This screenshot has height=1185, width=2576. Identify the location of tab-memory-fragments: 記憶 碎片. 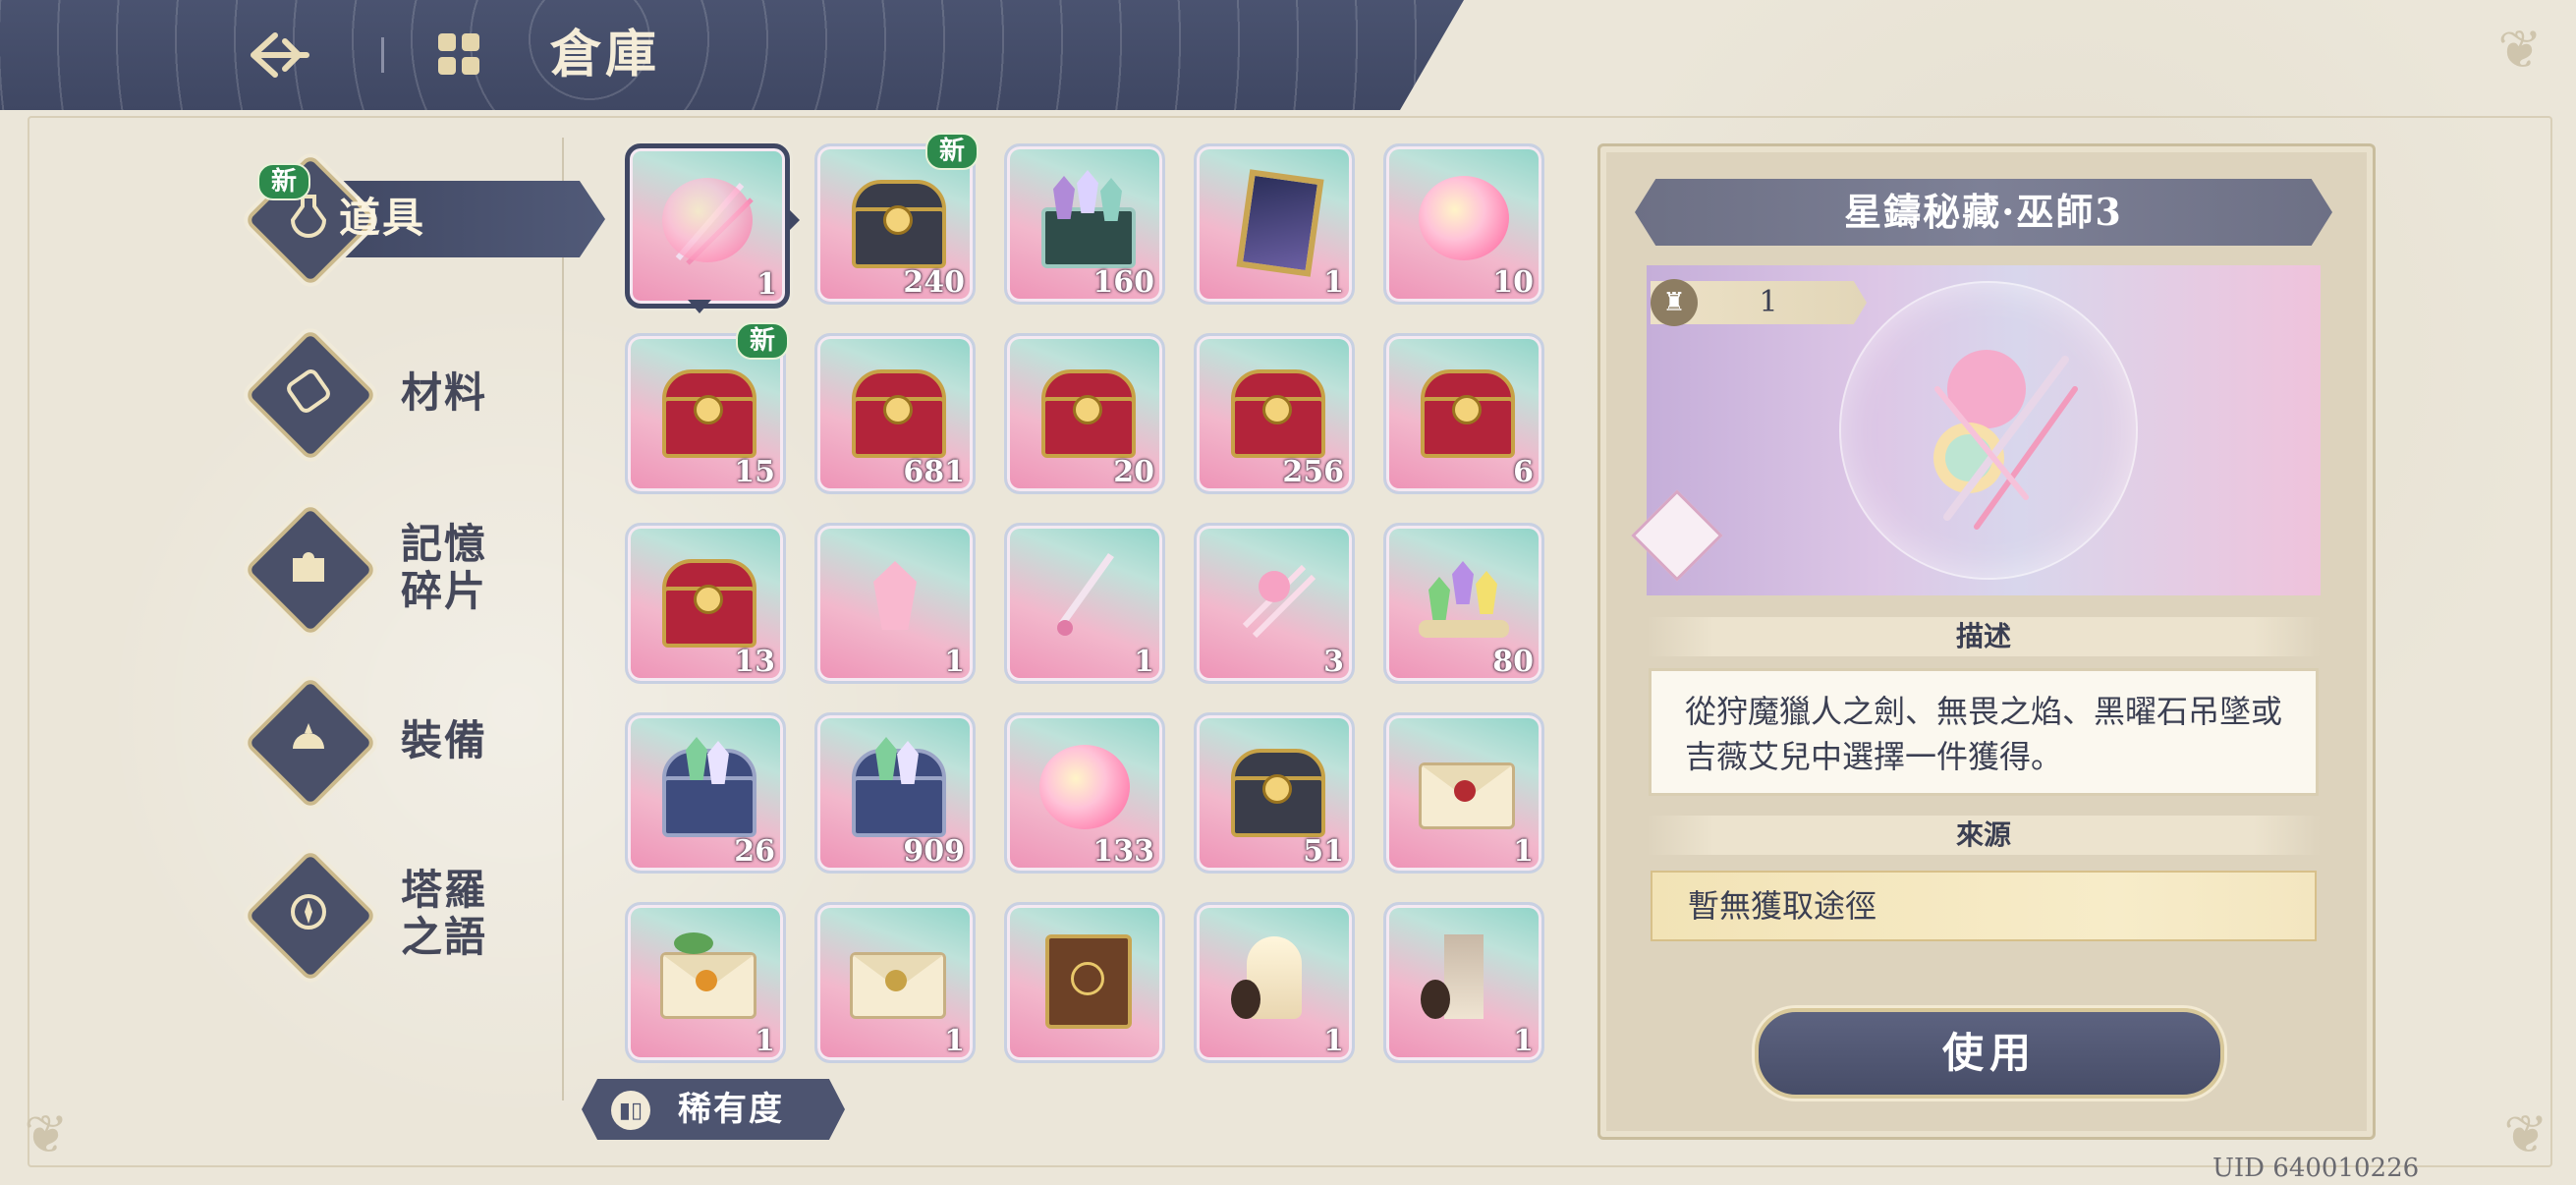
(407, 570).